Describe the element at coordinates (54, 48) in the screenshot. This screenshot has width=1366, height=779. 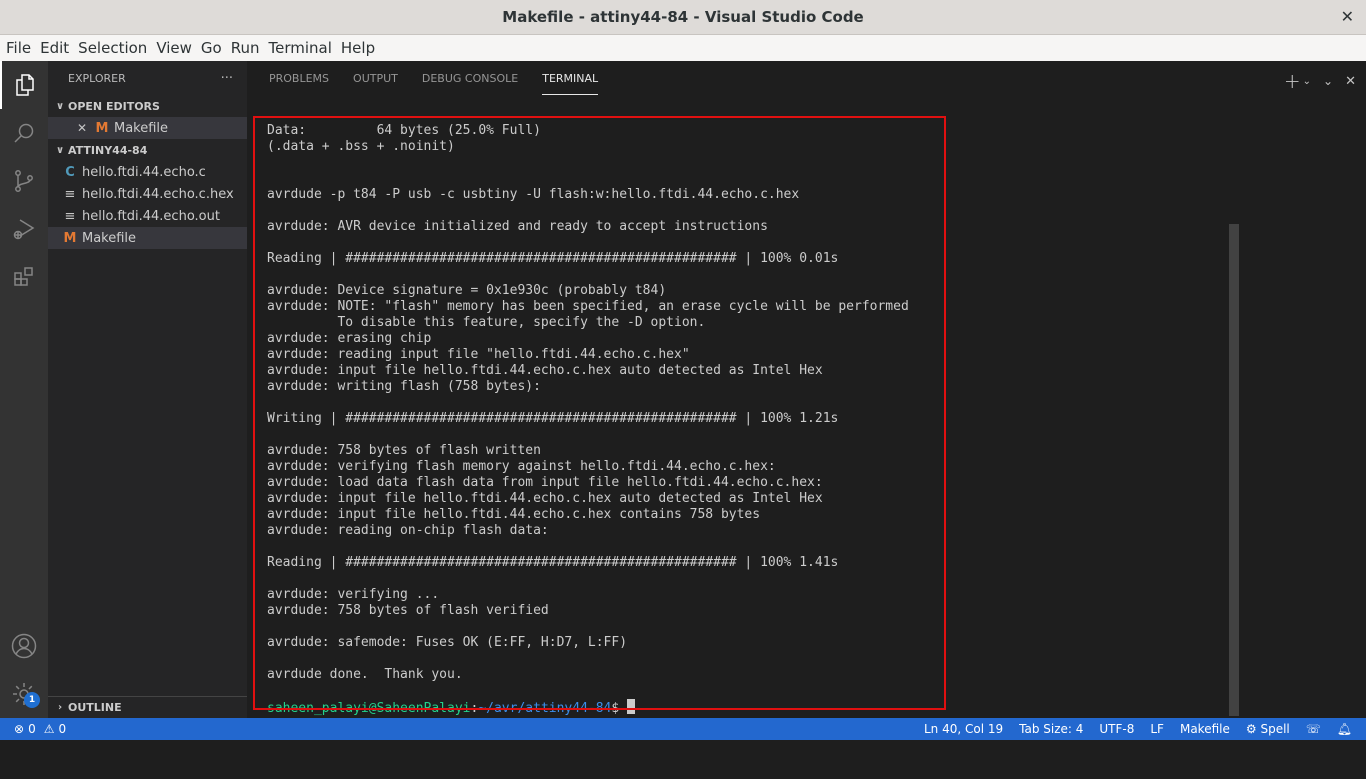
I see `menu-edit: Edit` at that location.